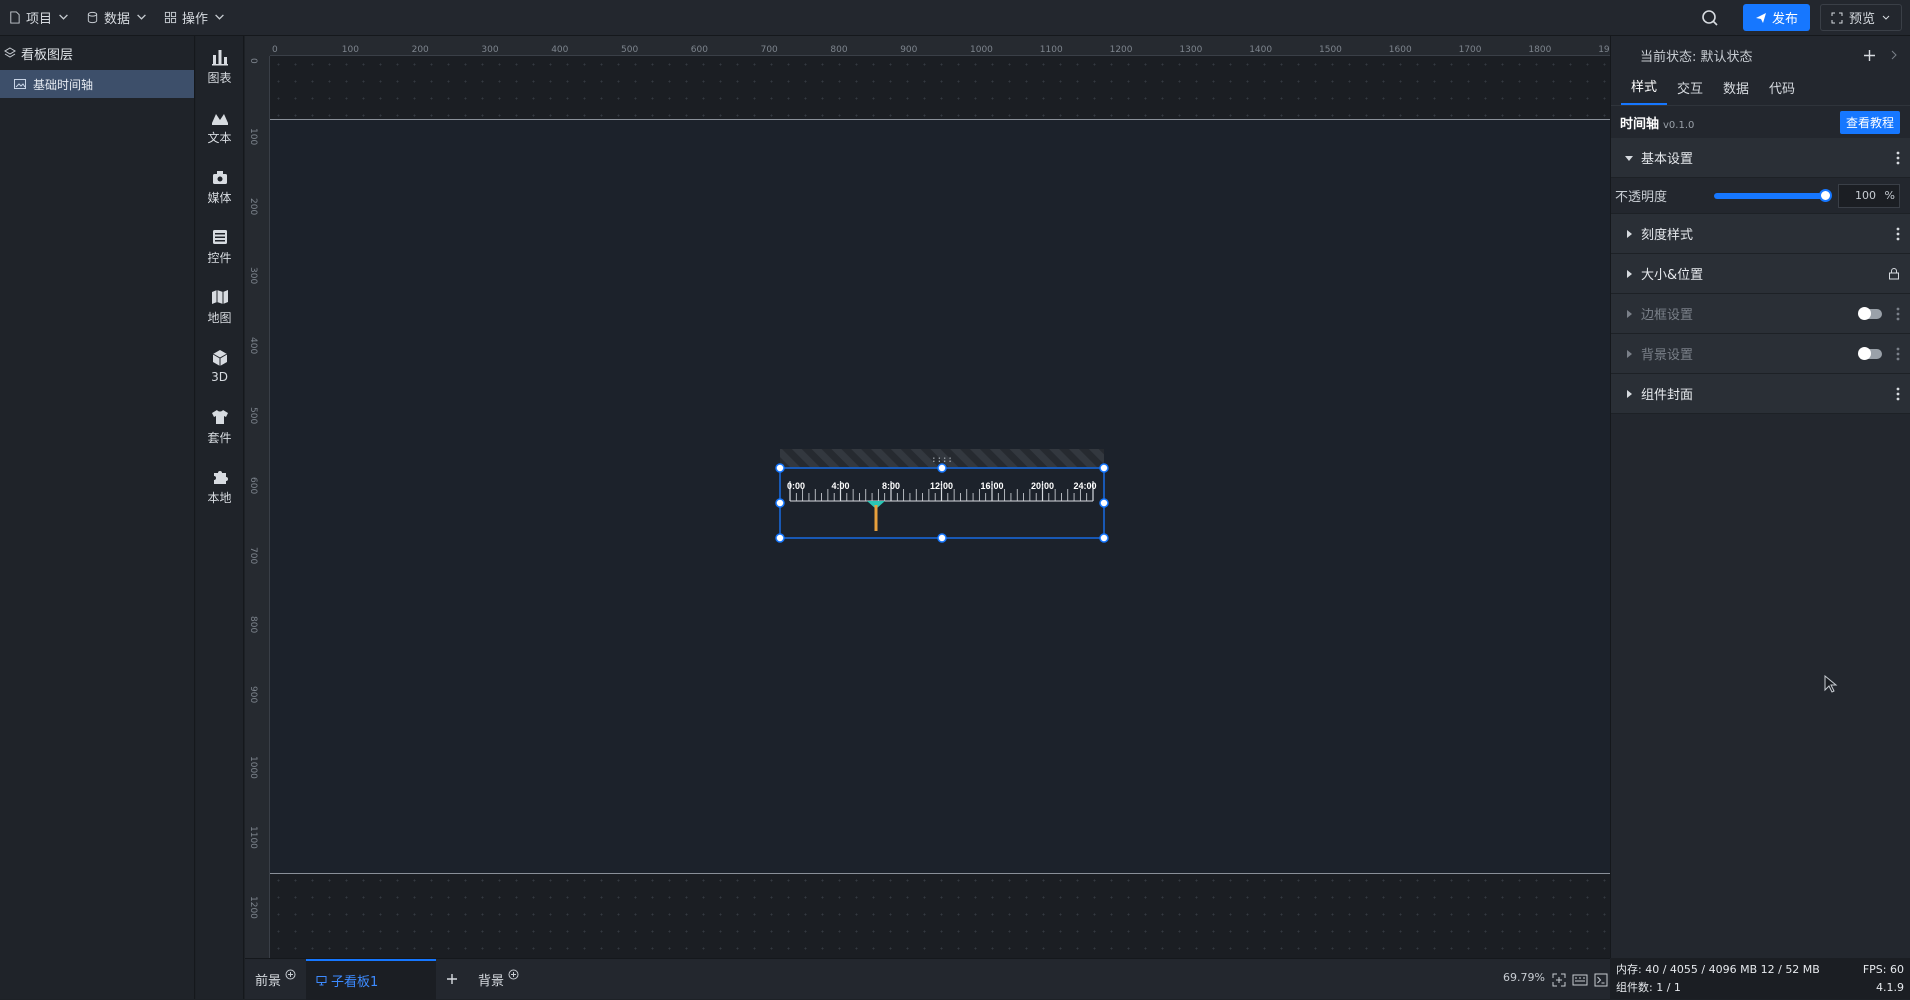 This screenshot has width=1910, height=1000. I want to click on opacity-label: 不透明度, so click(1641, 197).